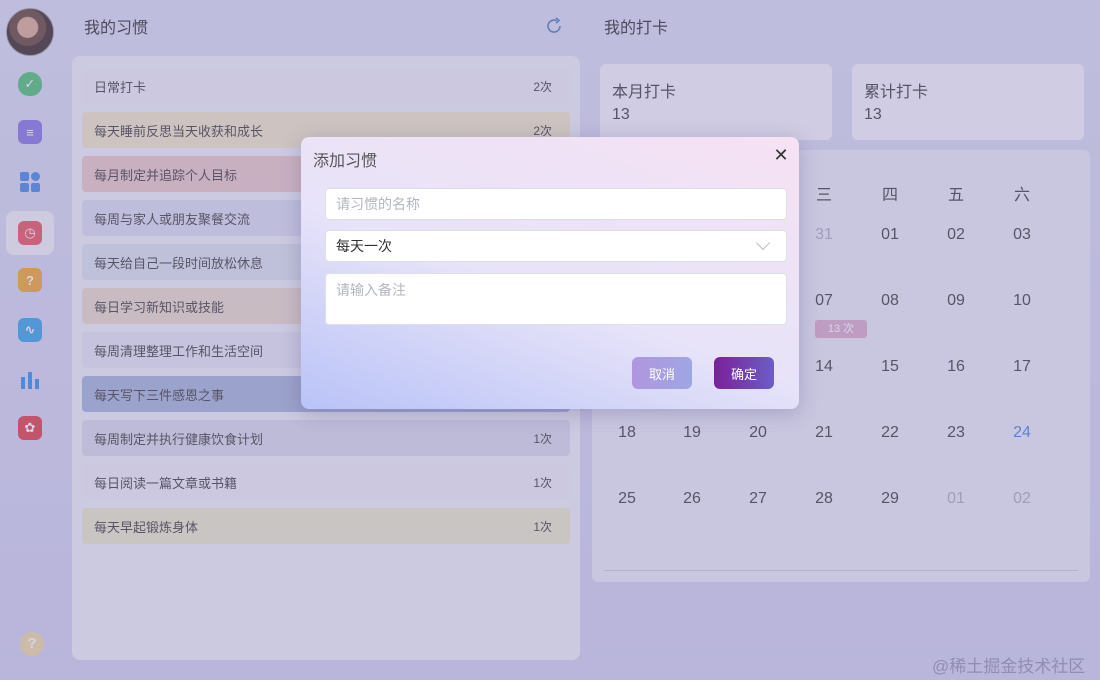 This screenshot has width=1100, height=680. I want to click on dialog-title: 添加习惯, so click(345, 161).